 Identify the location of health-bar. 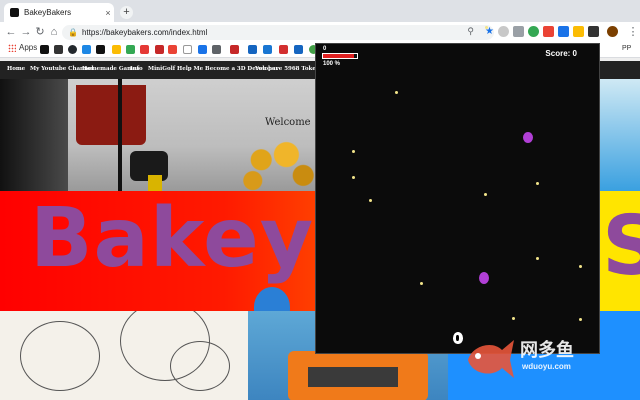
(340, 56).